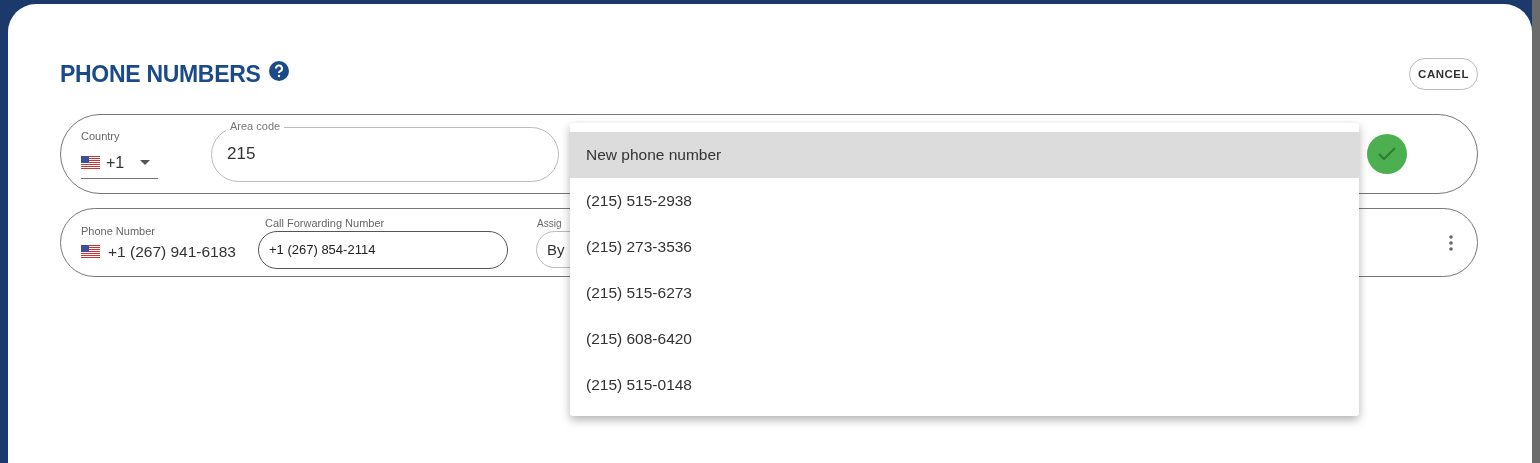 The image size is (1540, 463). I want to click on help-icon, so click(278, 70).